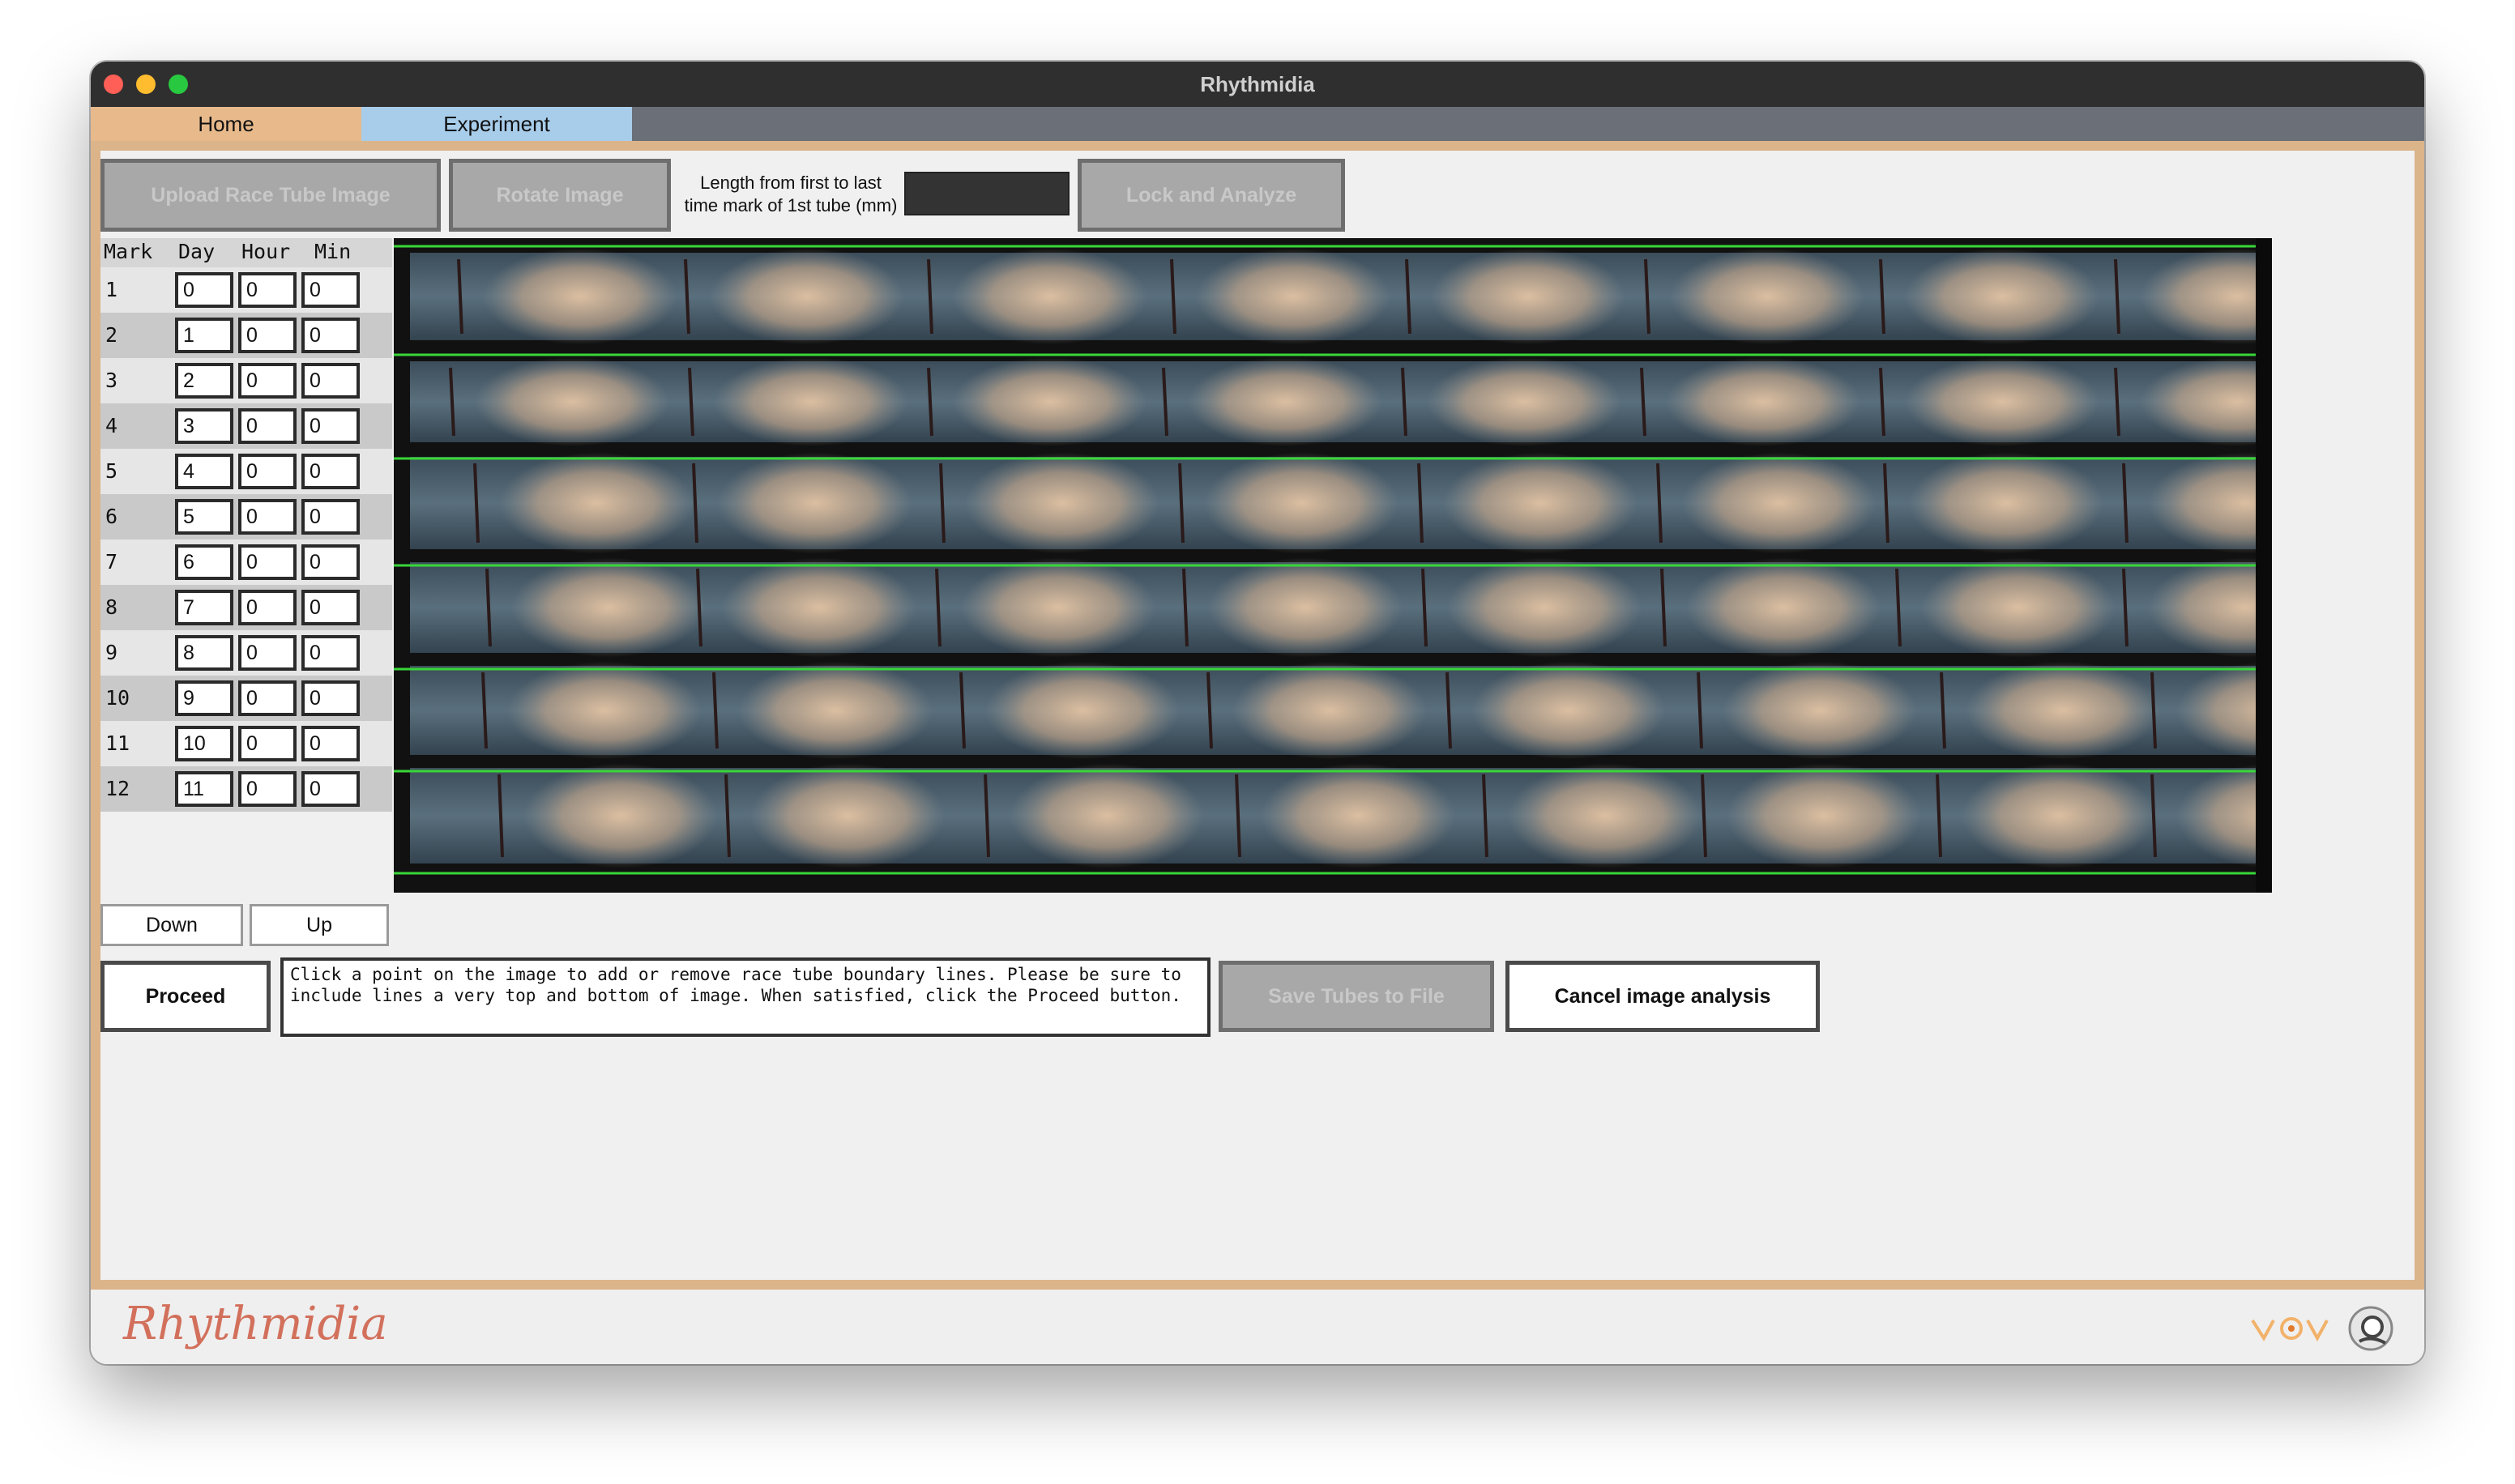 The width and height of the screenshot is (2515, 1484). Describe the element at coordinates (204, 426) in the screenshot. I see `day-input: 3` at that location.